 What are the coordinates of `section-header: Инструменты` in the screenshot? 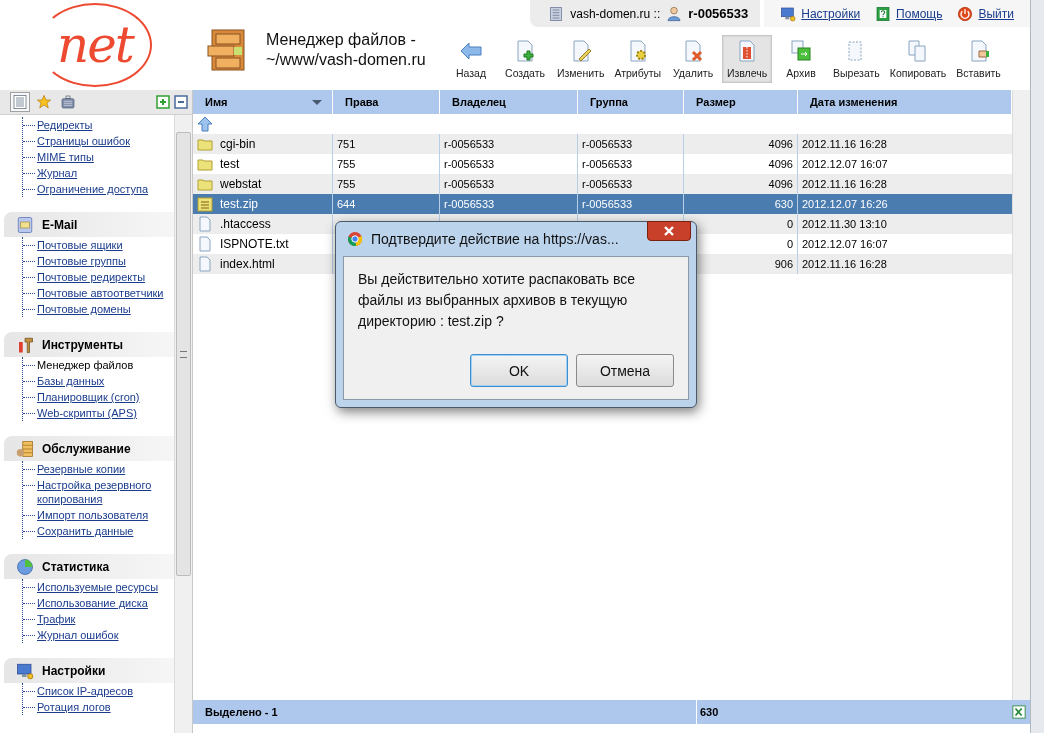 It's located at (89, 344).